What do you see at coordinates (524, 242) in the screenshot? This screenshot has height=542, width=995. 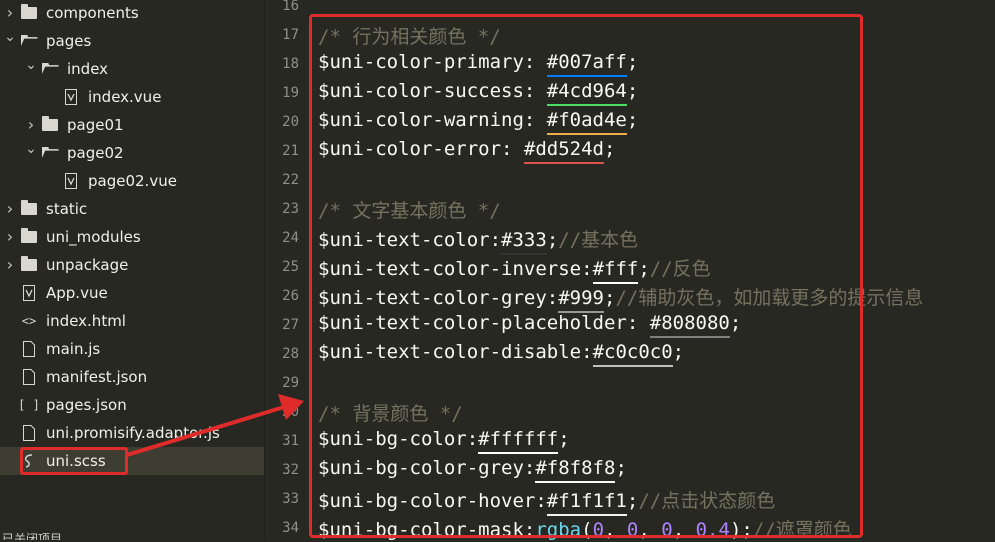 I see `code-token-value: #333` at bounding box center [524, 242].